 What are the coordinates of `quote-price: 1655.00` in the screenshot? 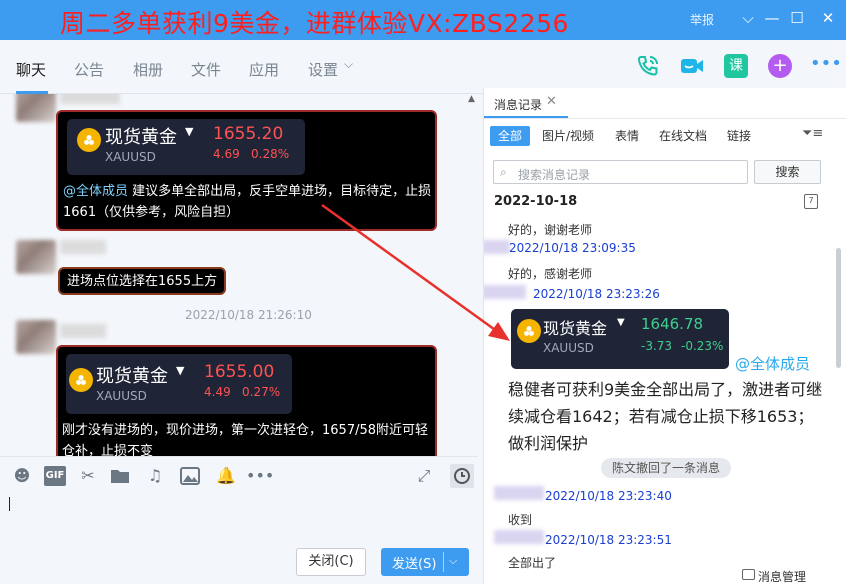 It's located at (239, 372).